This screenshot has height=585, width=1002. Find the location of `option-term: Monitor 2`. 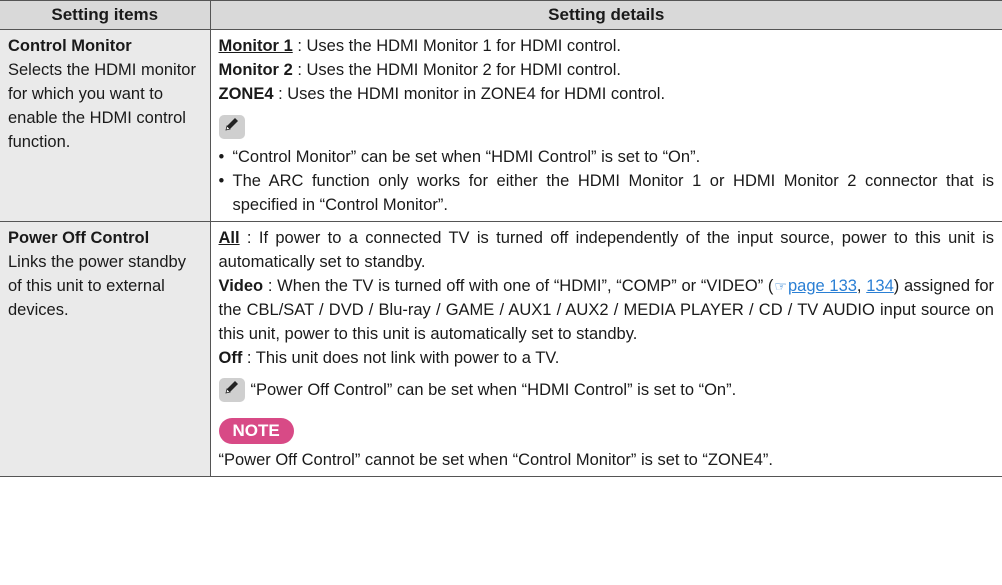

option-term: Monitor 2 is located at coordinates (255, 70).